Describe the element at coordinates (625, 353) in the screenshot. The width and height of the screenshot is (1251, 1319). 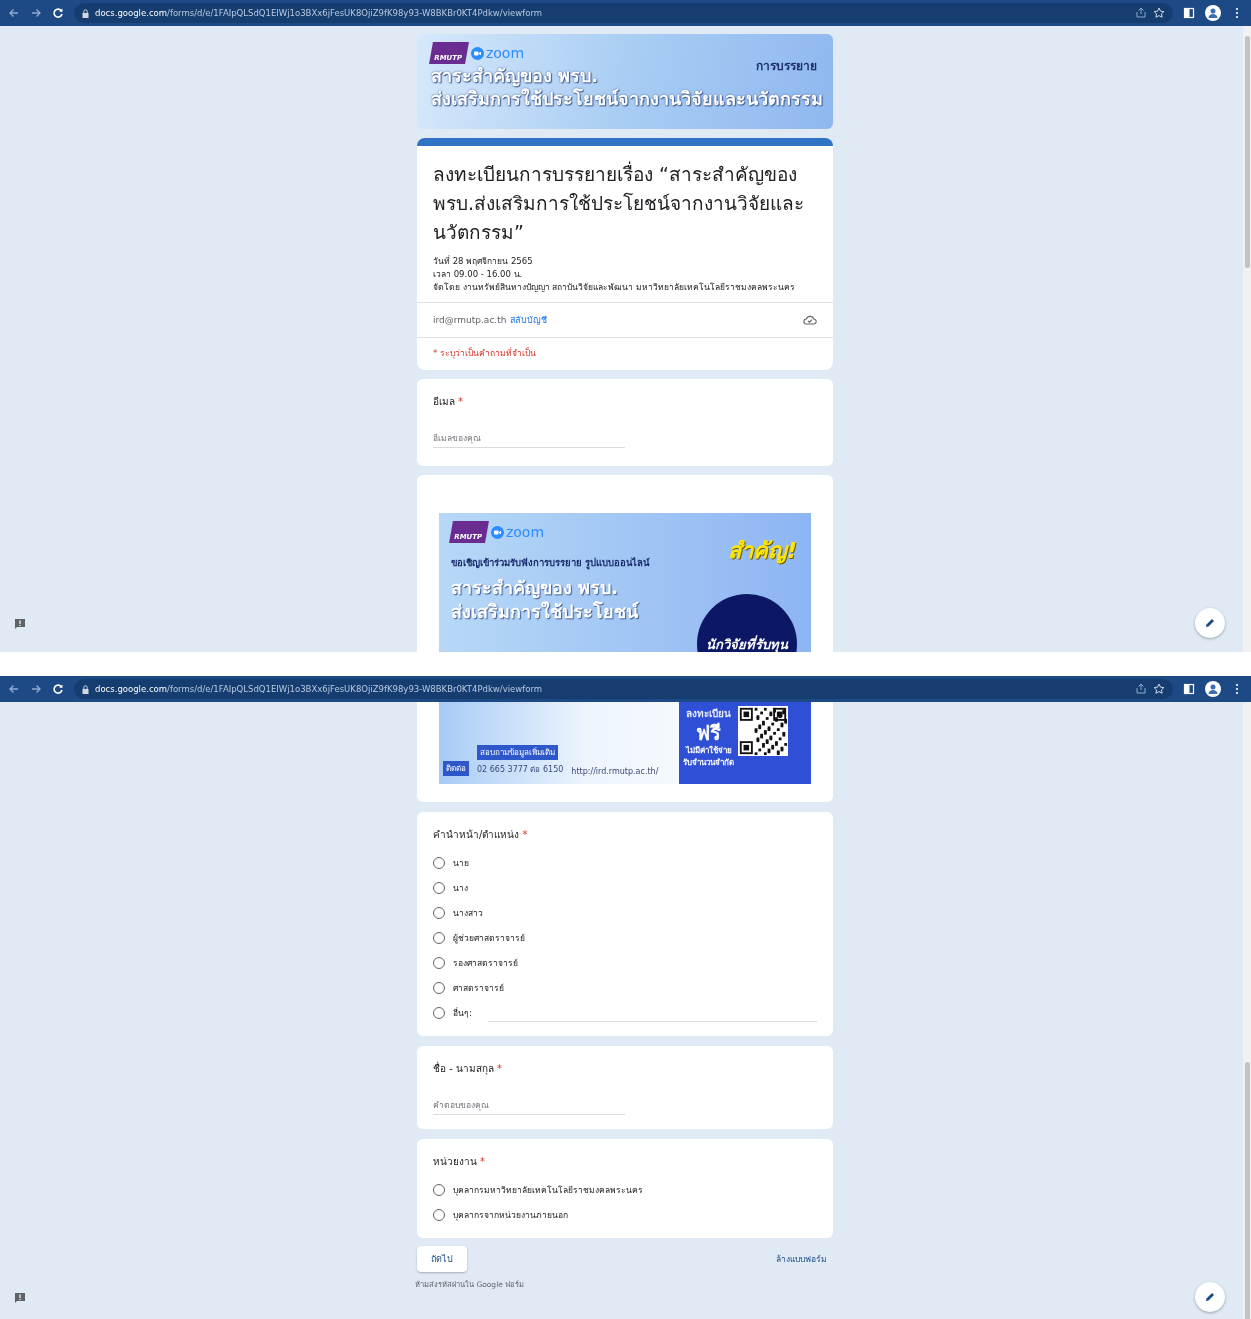
I see `required-note: * ระบุว่าเป็นคำถามที่จำเป็น` at that location.